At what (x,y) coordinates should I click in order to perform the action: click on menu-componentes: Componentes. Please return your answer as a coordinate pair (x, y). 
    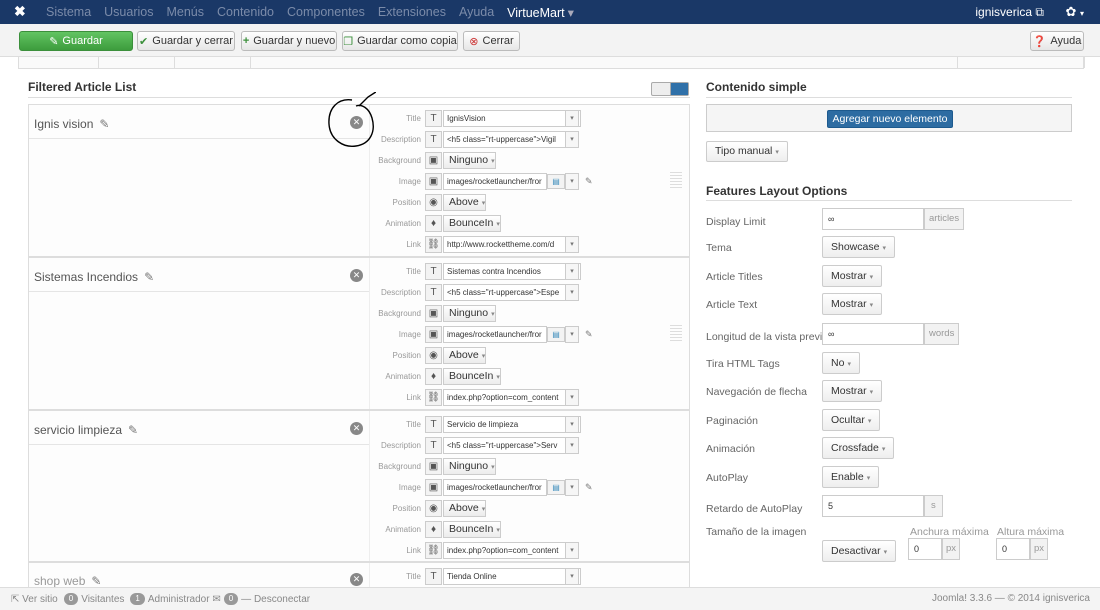
    Looking at the image, I should click on (326, 12).